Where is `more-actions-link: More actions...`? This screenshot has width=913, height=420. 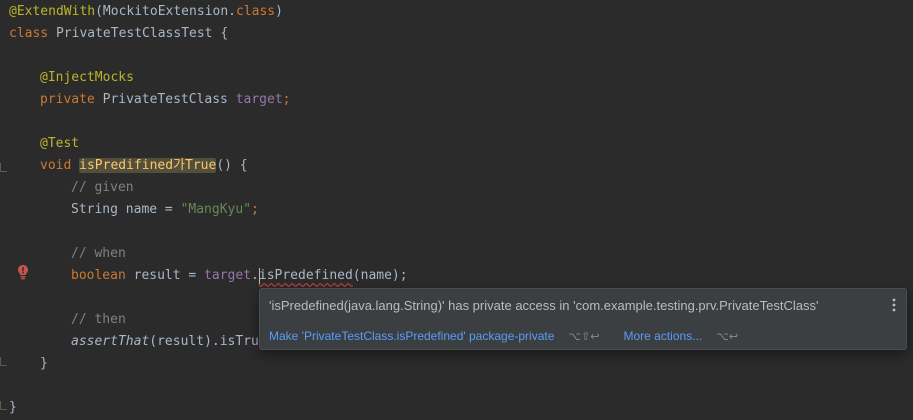 more-actions-link: More actions... is located at coordinates (663, 336).